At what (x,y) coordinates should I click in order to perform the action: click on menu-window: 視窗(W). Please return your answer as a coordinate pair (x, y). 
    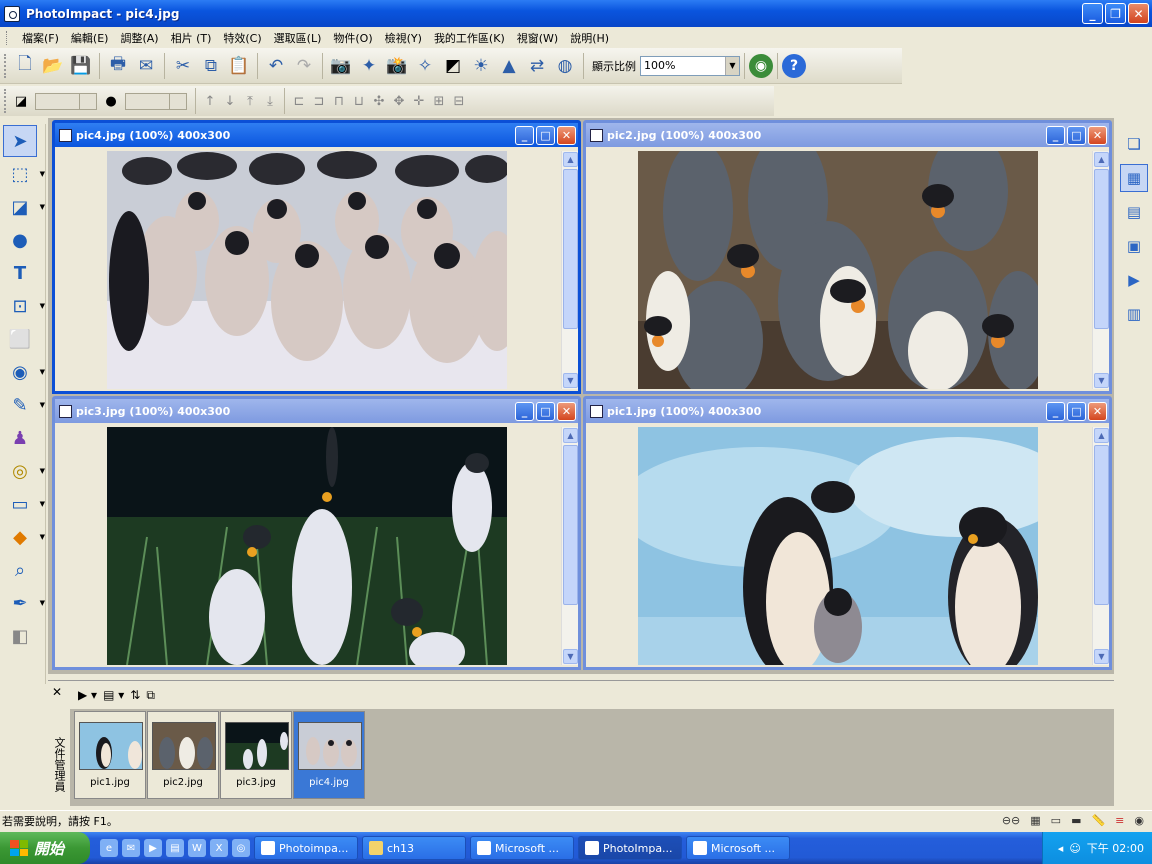
    Looking at the image, I should click on (537, 38).